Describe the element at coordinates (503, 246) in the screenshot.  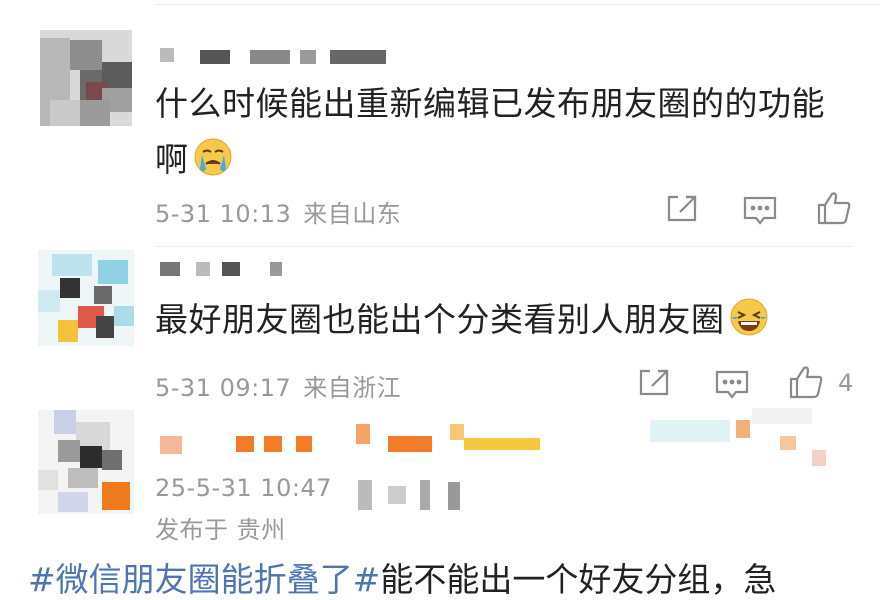
I see `comment-divider` at that location.